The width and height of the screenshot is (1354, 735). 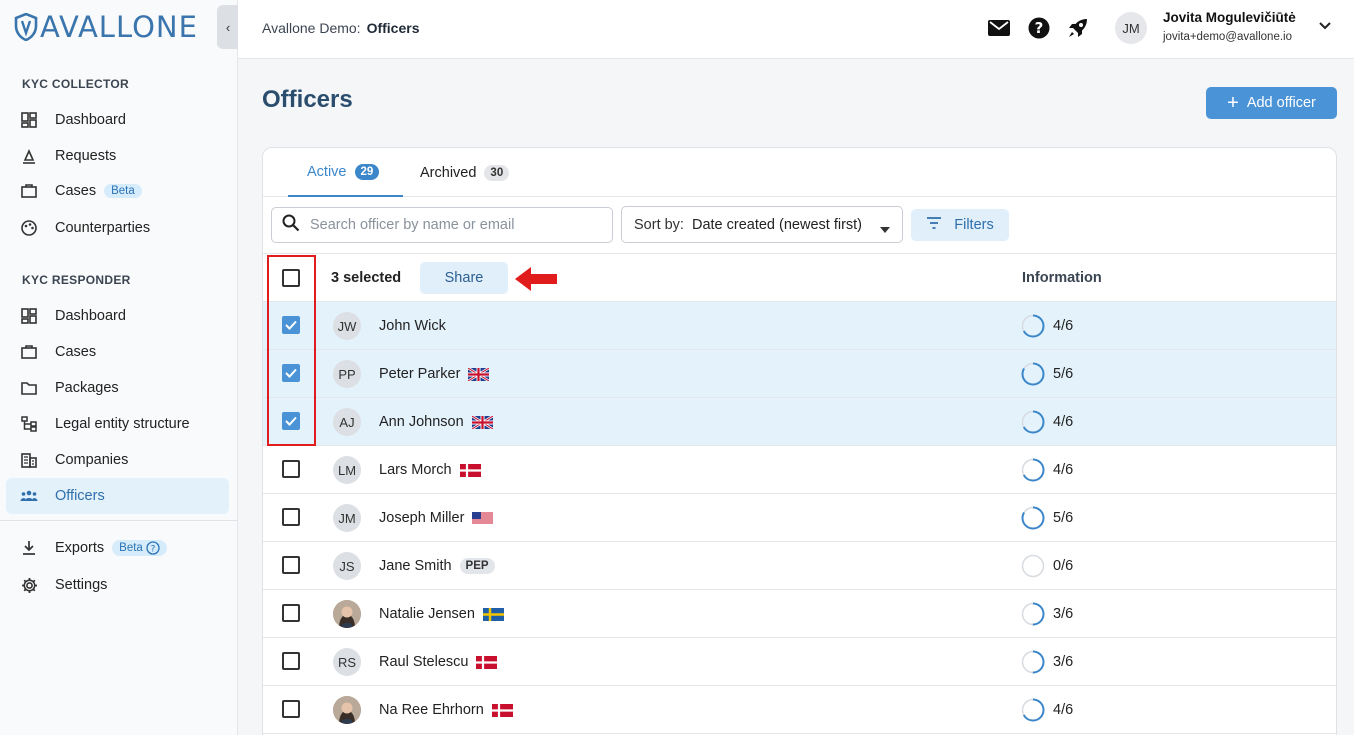 What do you see at coordinates (799, 518) in the screenshot?
I see `table-row: JM Joseph Miller 5/6` at bounding box center [799, 518].